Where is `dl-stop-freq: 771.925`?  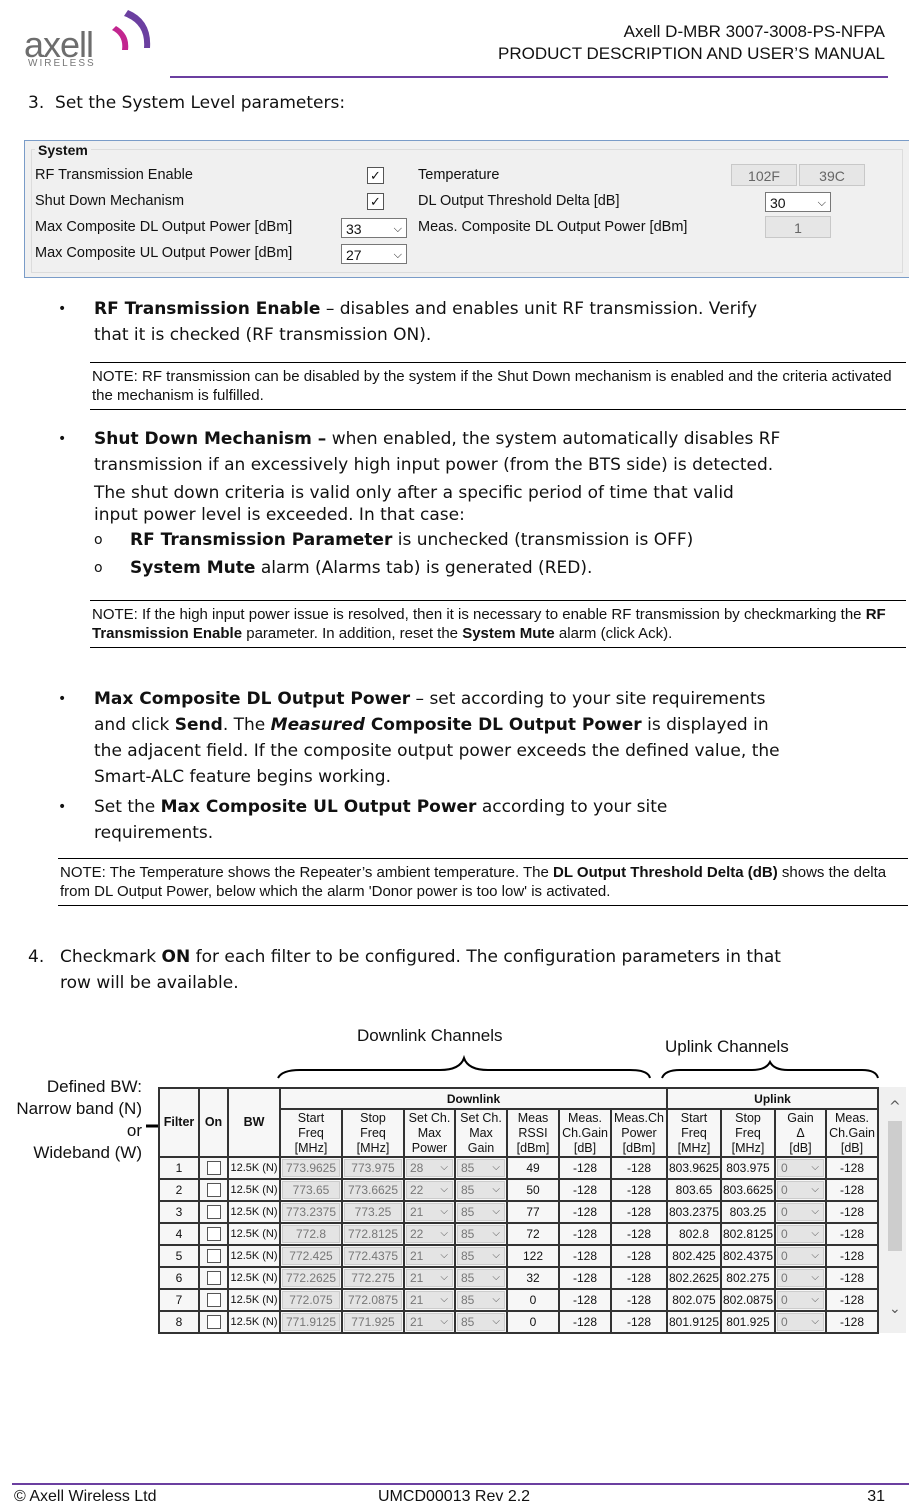 dl-stop-freq: 771.925 is located at coordinates (373, 1322).